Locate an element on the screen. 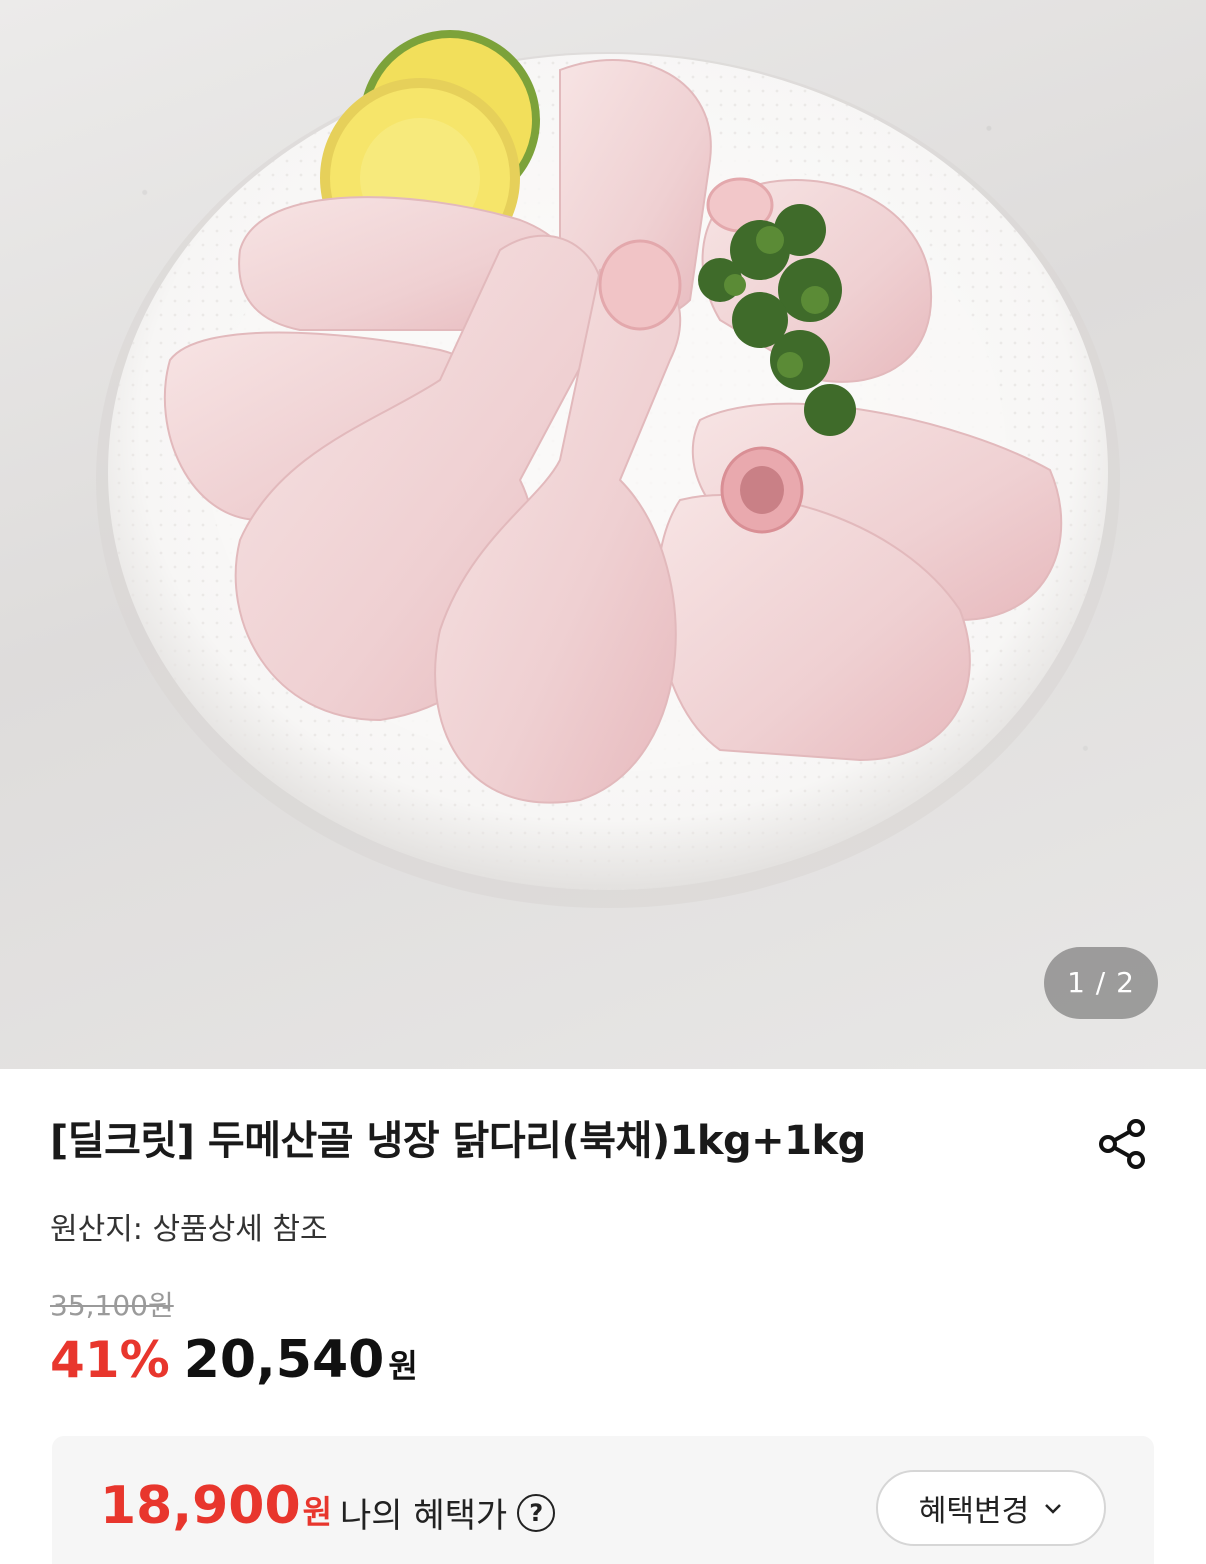 The image size is (1206, 1564). origin-info: 원산지: 상품상세 참조 is located at coordinates (189, 1229).